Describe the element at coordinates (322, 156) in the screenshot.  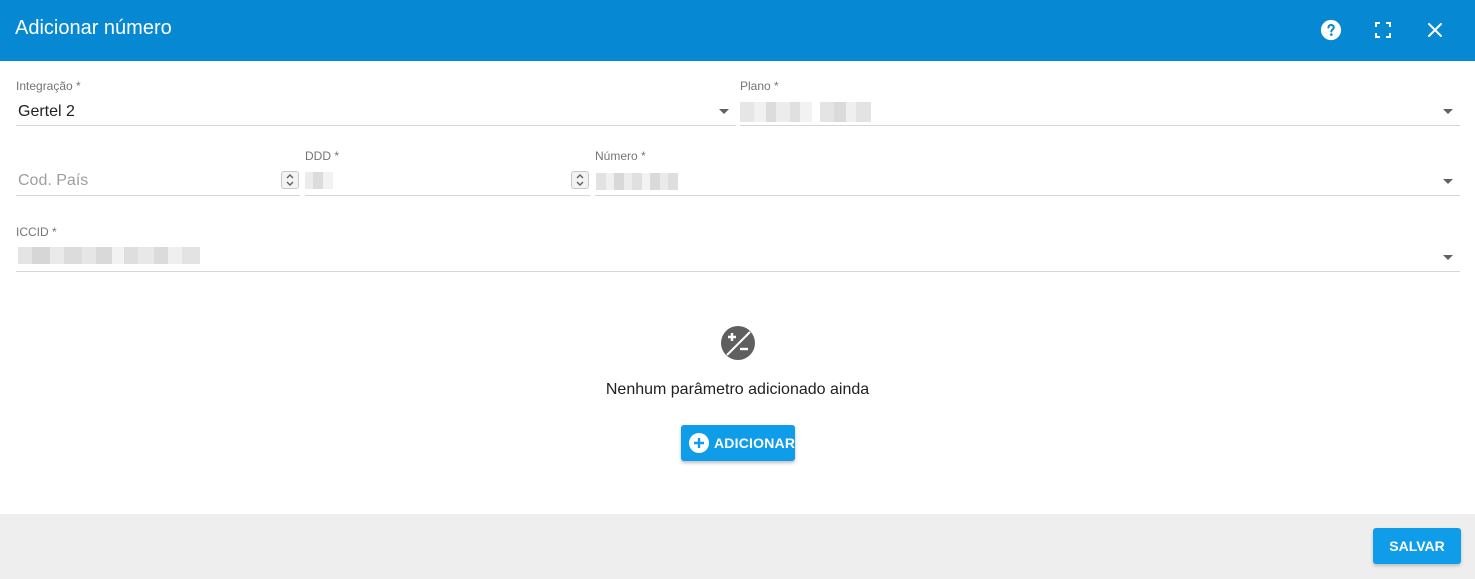
I see `ddd-label: DDD *` at that location.